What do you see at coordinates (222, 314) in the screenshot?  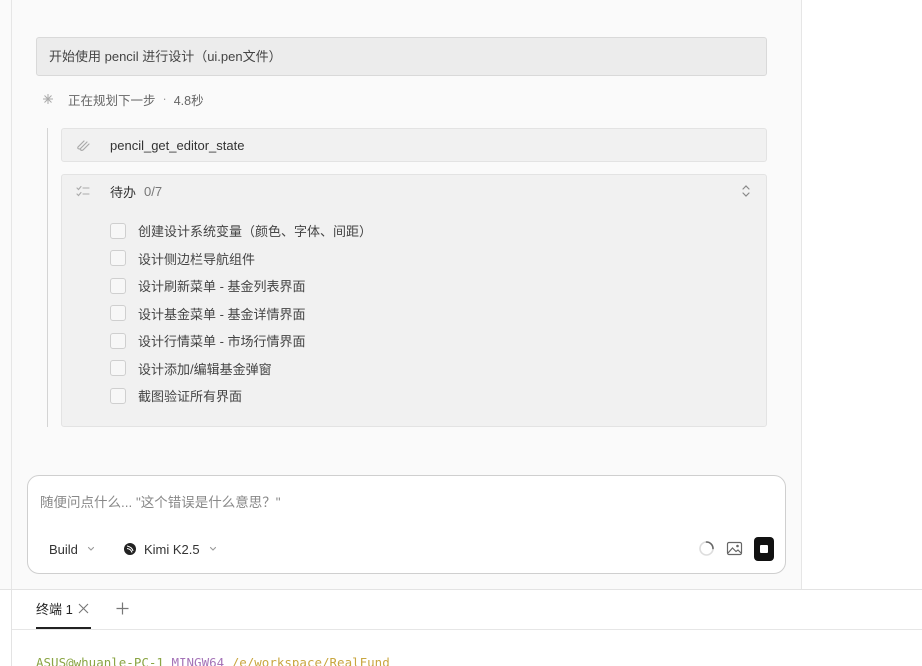 I see `todo-item-label: 设计基金菜单 - 基金详情界面` at bounding box center [222, 314].